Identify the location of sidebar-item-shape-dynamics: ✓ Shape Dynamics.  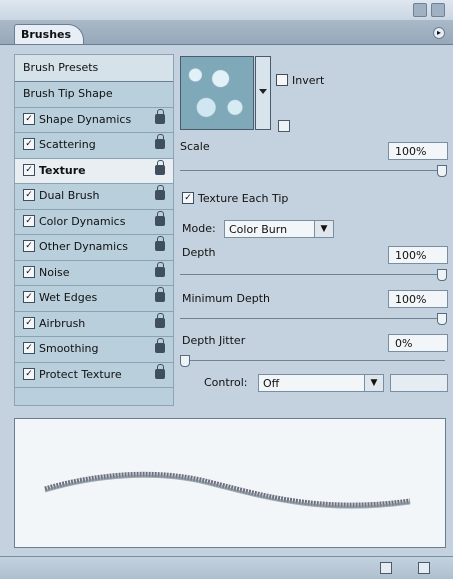
(94, 120).